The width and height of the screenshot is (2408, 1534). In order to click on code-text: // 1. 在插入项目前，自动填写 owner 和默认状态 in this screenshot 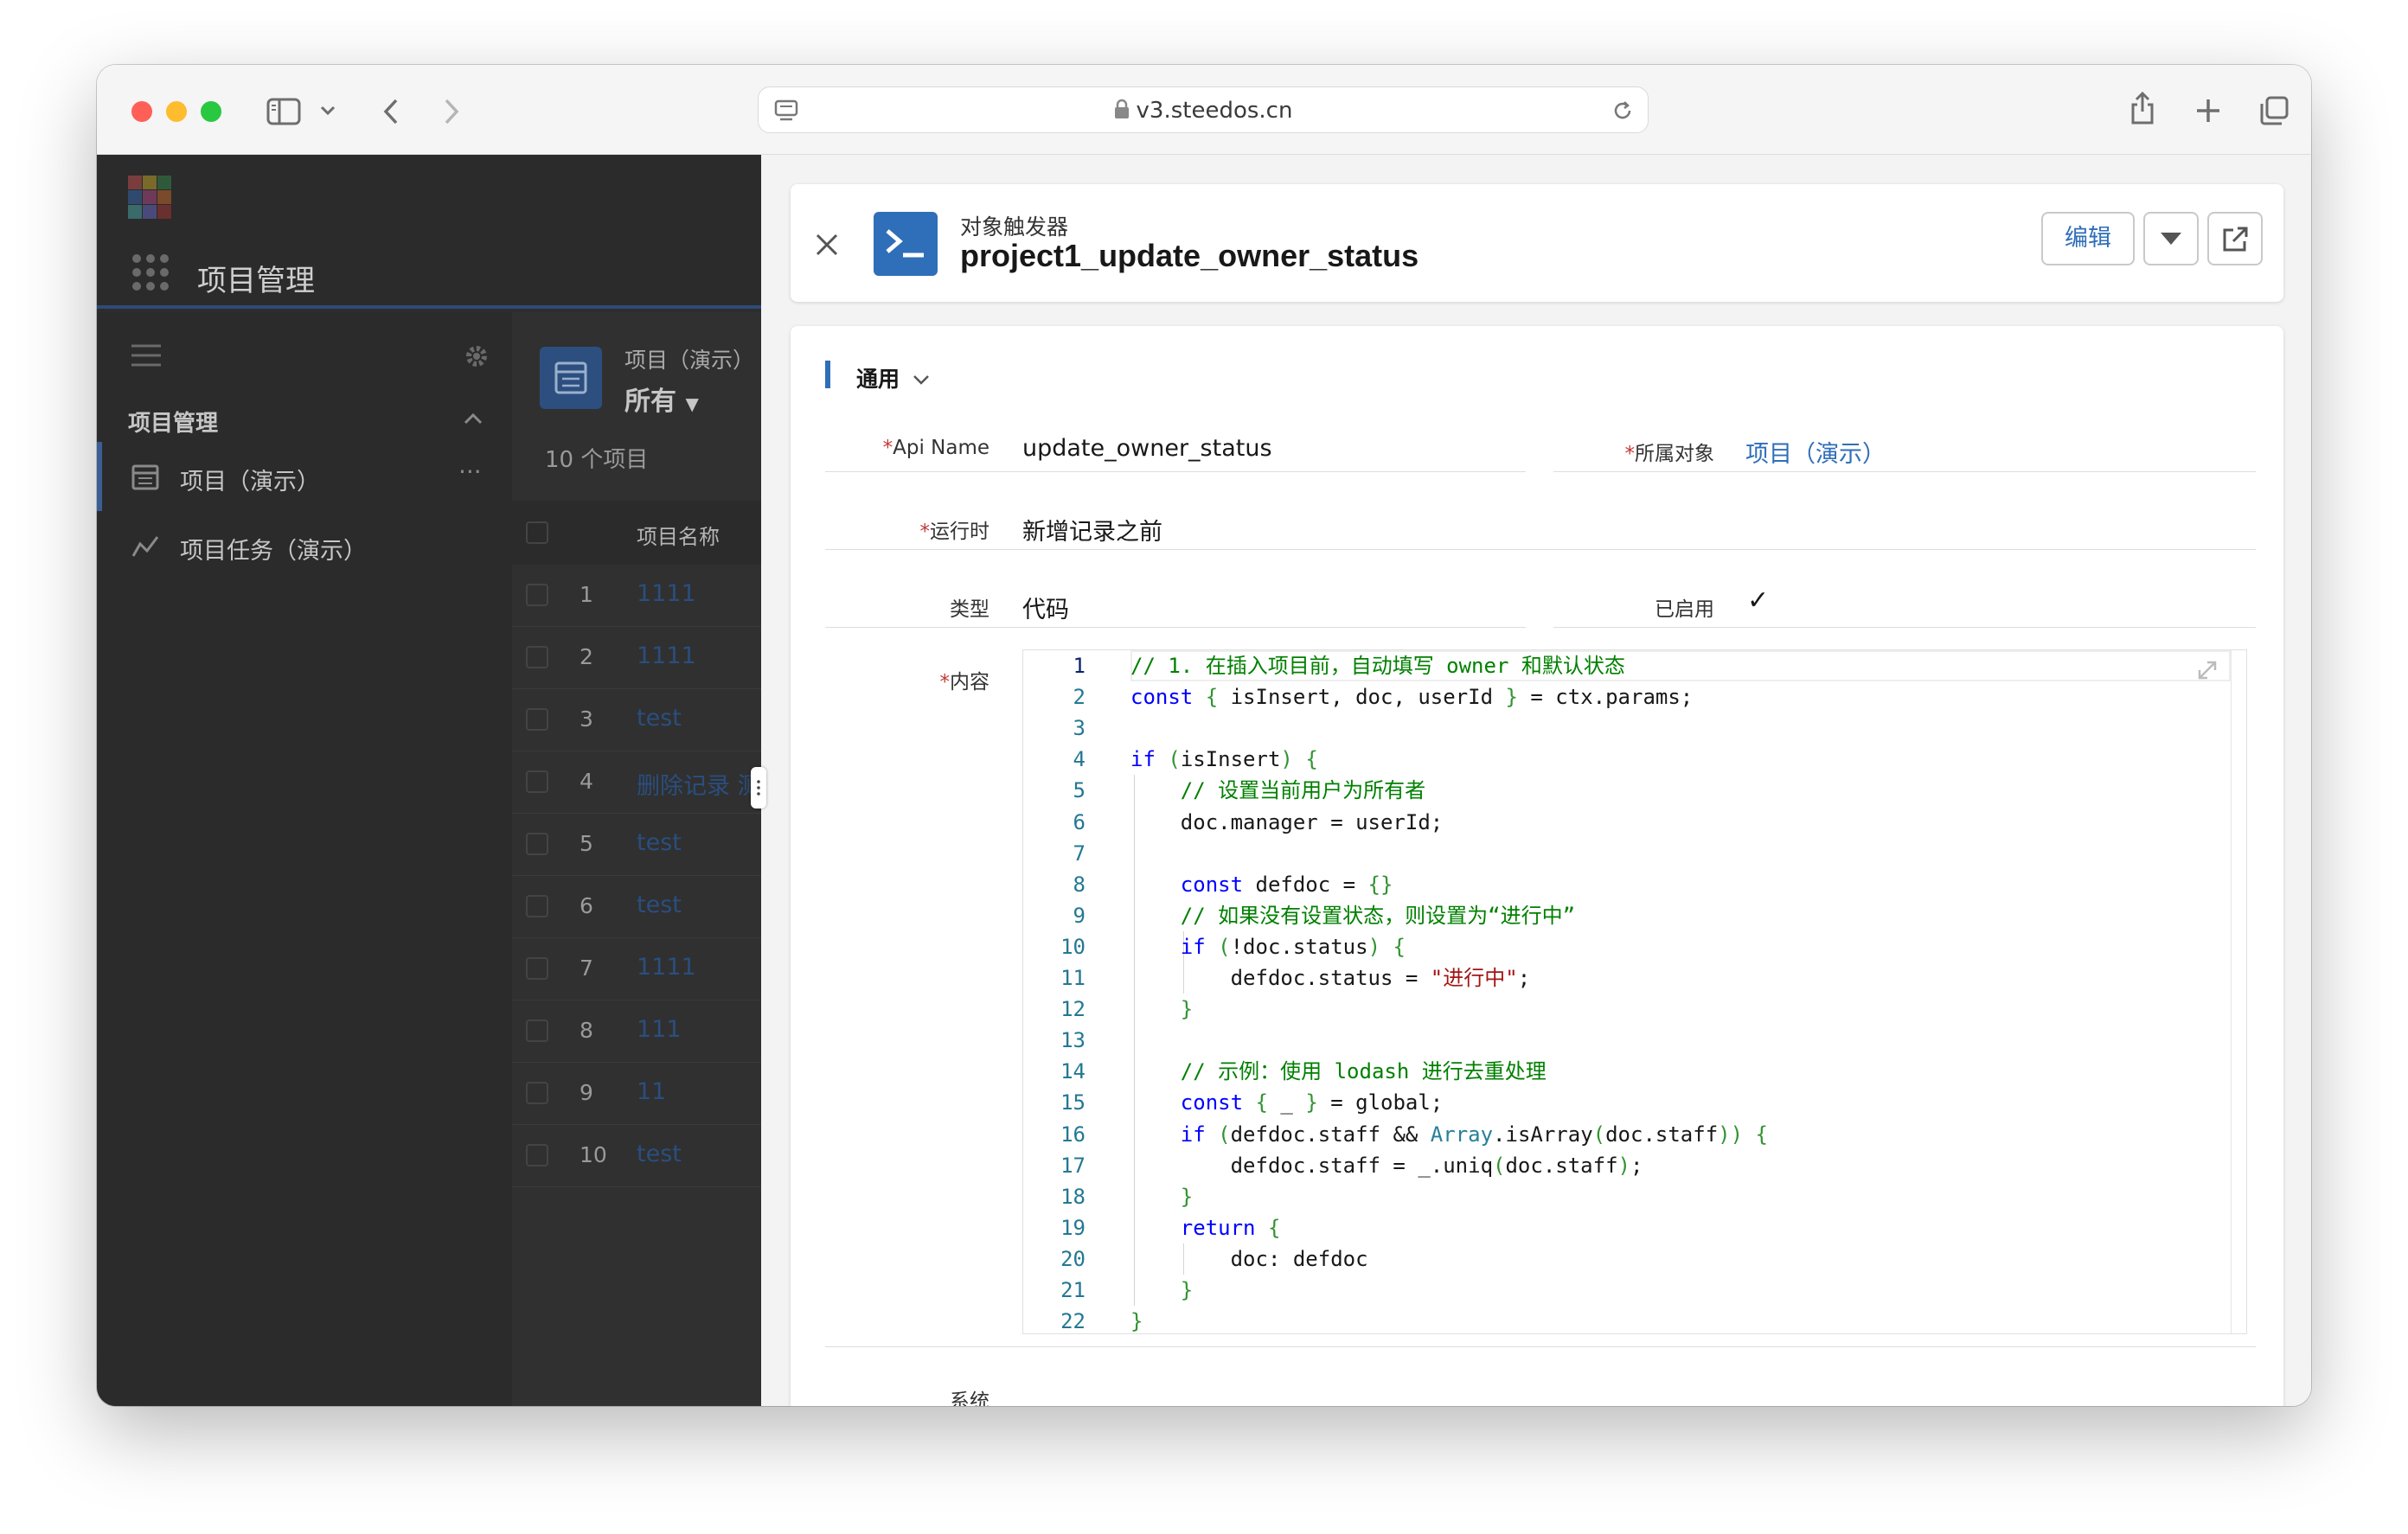, I will do `click(1377, 666)`.